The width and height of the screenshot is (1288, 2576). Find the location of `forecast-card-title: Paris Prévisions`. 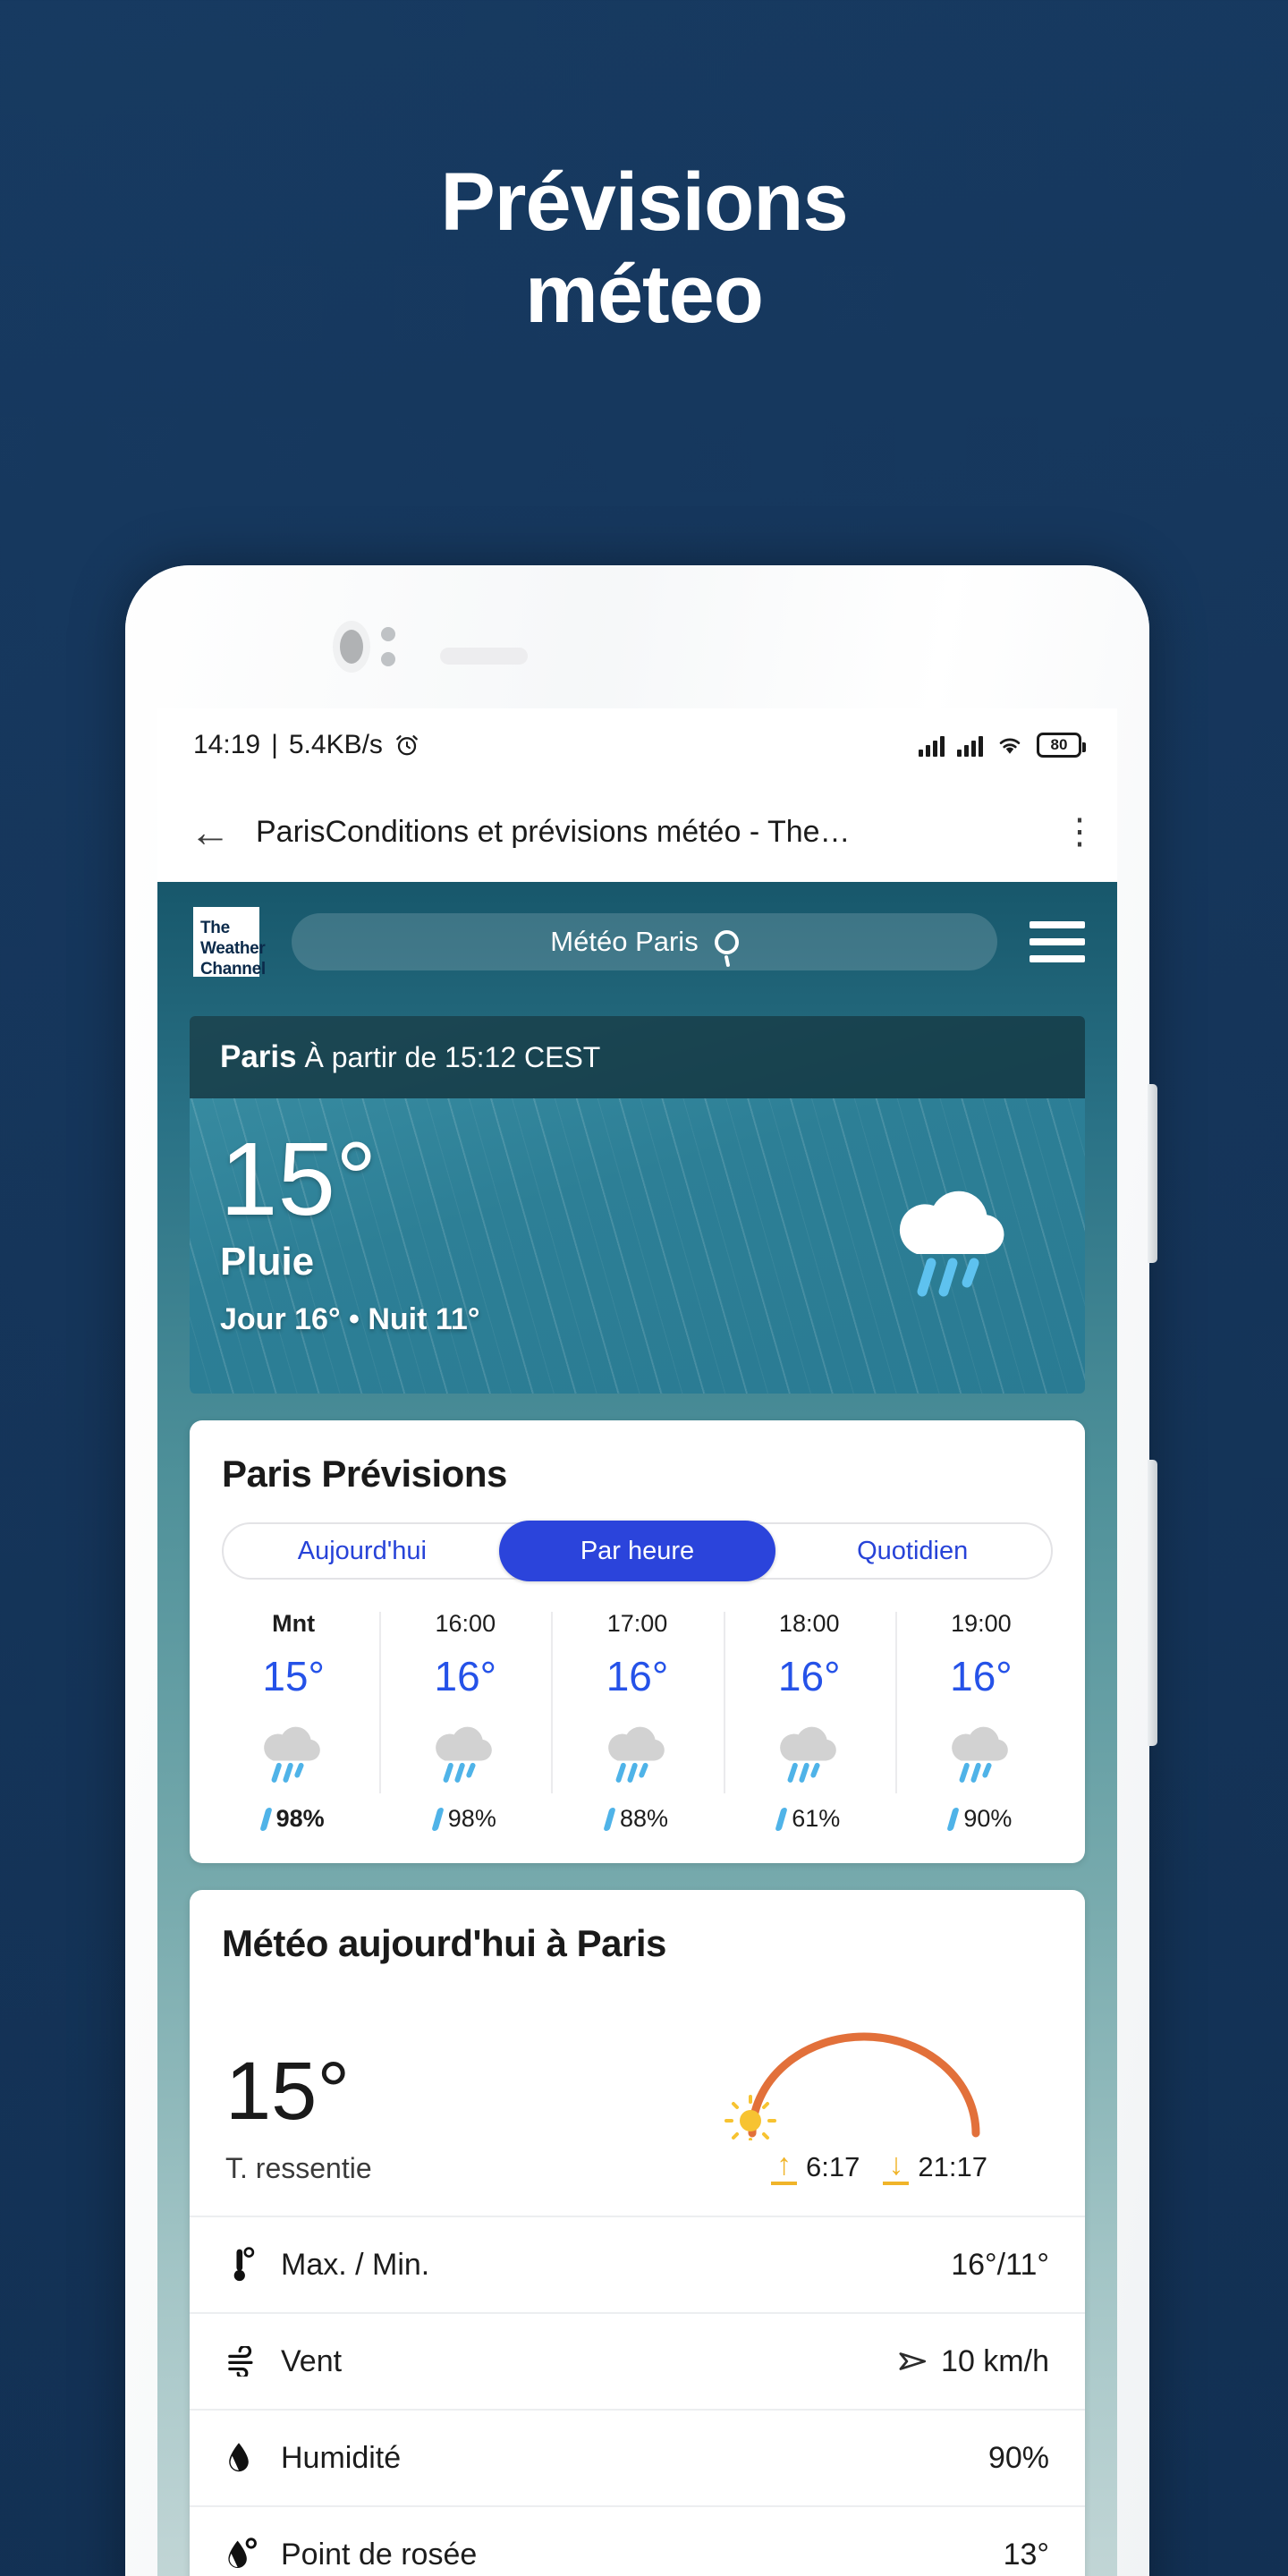

forecast-card-title: Paris Prévisions is located at coordinates (364, 1474).